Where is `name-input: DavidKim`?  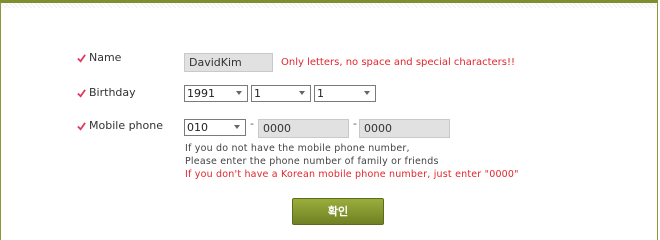
name-input: DavidKim is located at coordinates (228, 62).